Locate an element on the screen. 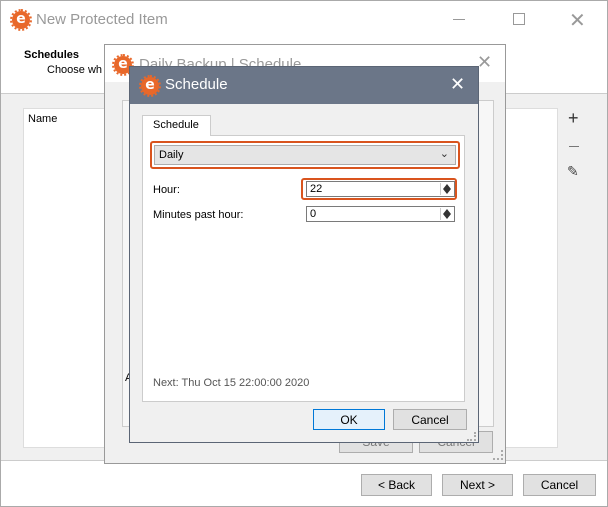 This screenshot has height=507, width=608. window-title: New Protected Item is located at coordinates (102, 19).